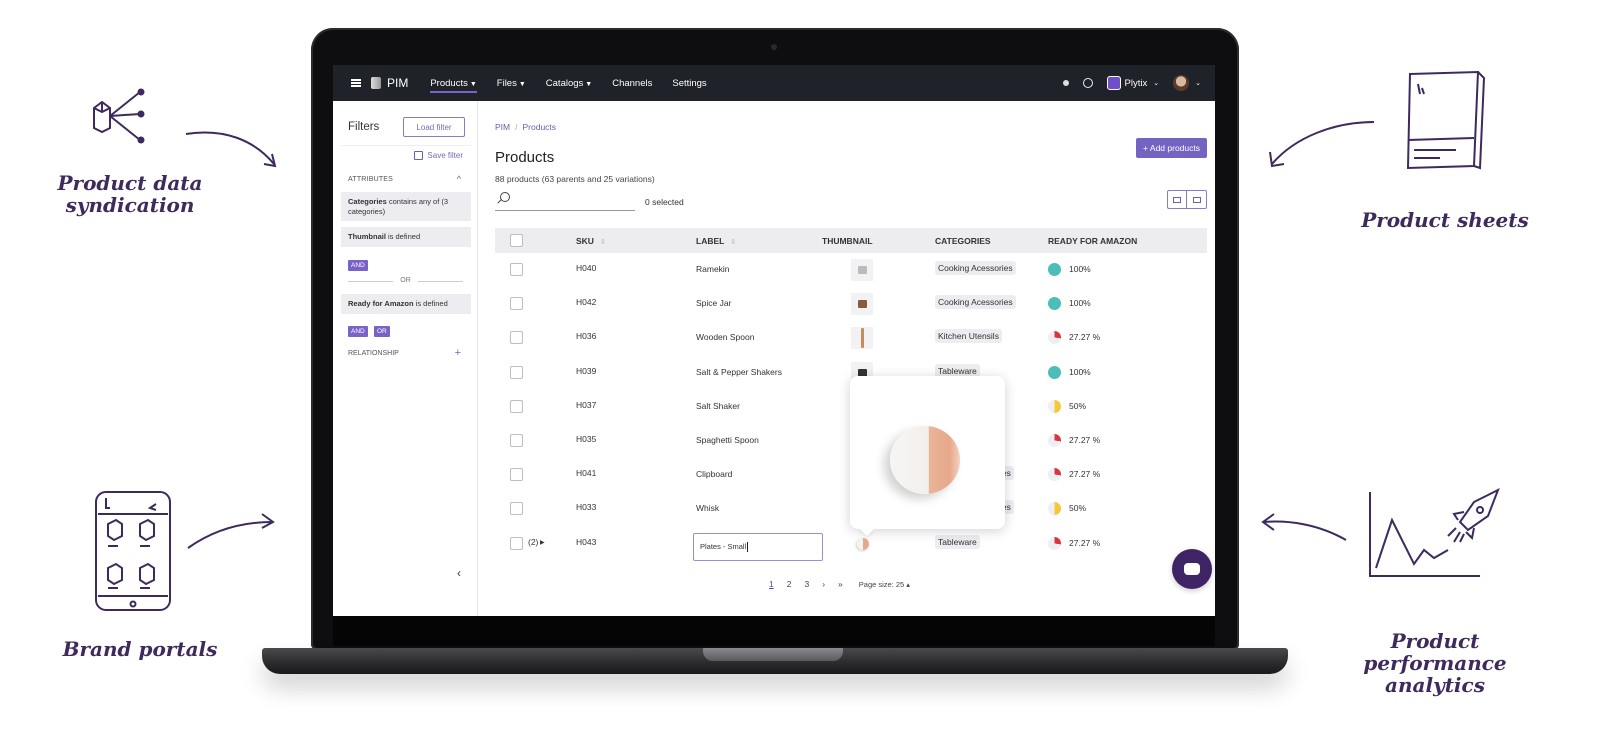 Image resolution: width=1600 pixels, height=756 pixels. I want to click on label-cell: Salt & Pepper Shakers, so click(739, 372).